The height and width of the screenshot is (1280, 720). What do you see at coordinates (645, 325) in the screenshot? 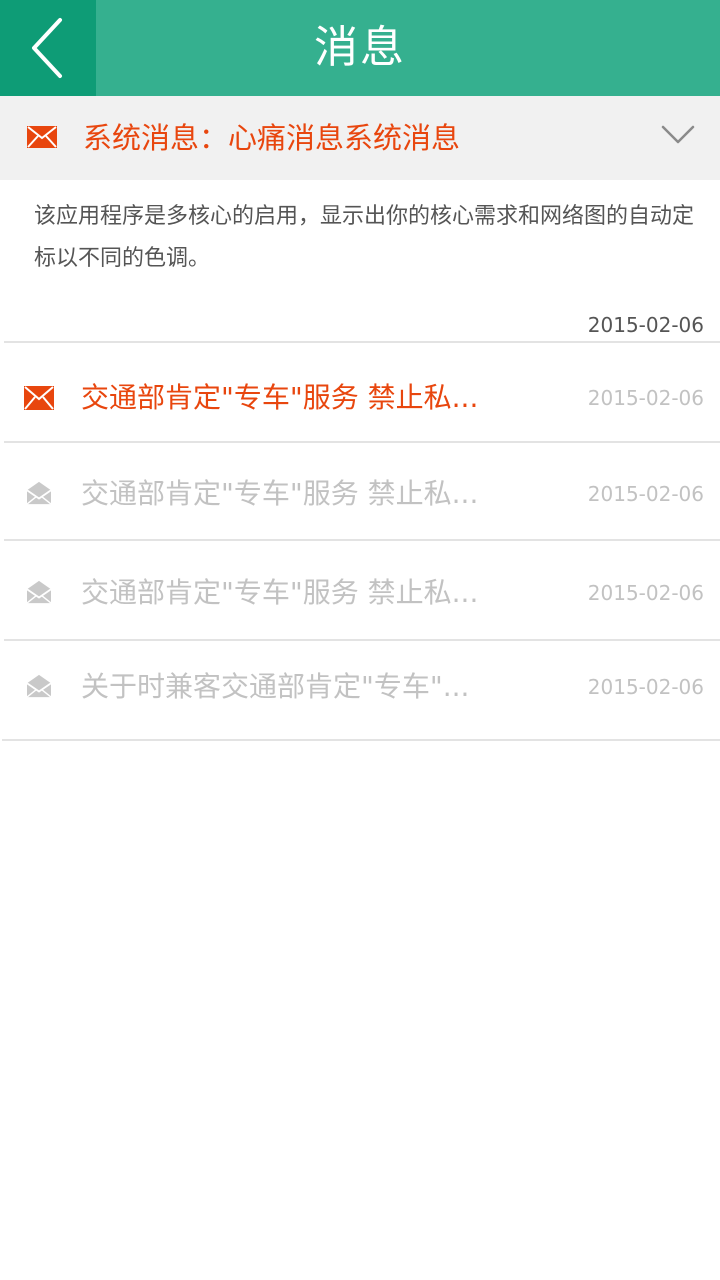
I see `system-message-date: 2015-02-06` at bounding box center [645, 325].